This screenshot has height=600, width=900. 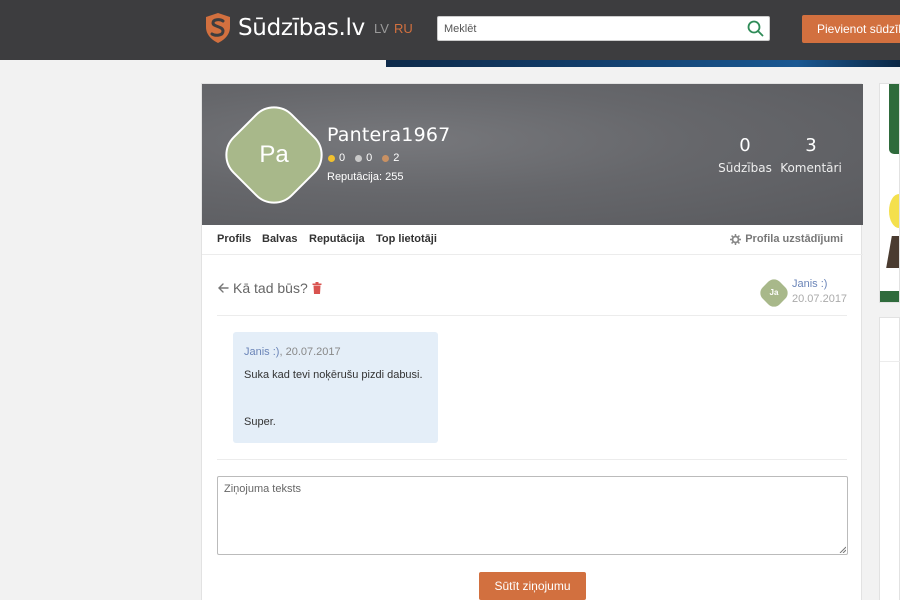 What do you see at coordinates (736, 239) in the screenshot?
I see `gear-icon` at bounding box center [736, 239].